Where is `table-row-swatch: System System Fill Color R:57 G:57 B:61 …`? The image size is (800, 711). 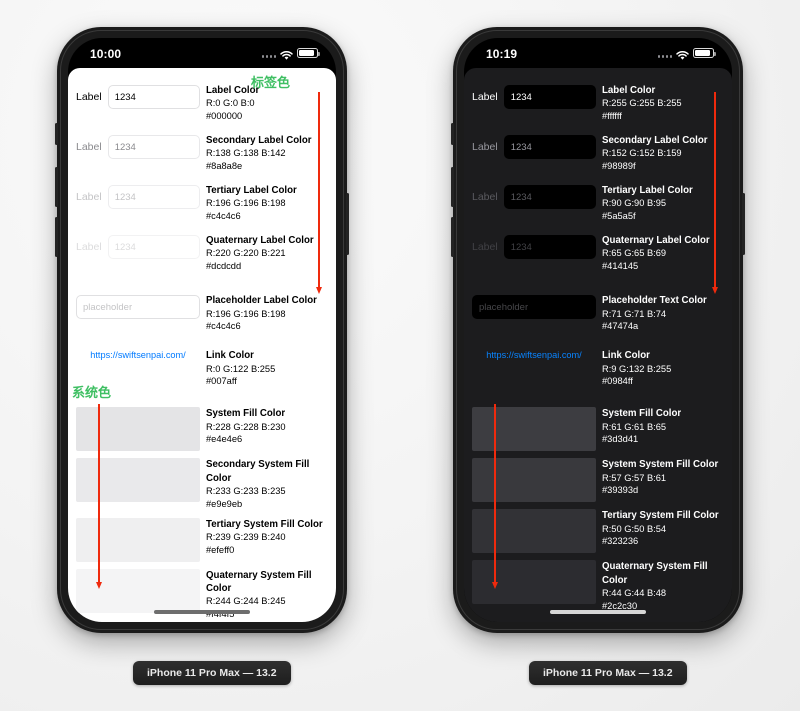 table-row-swatch: System System Fill Color R:57 G:57 B:61 … is located at coordinates (598, 480).